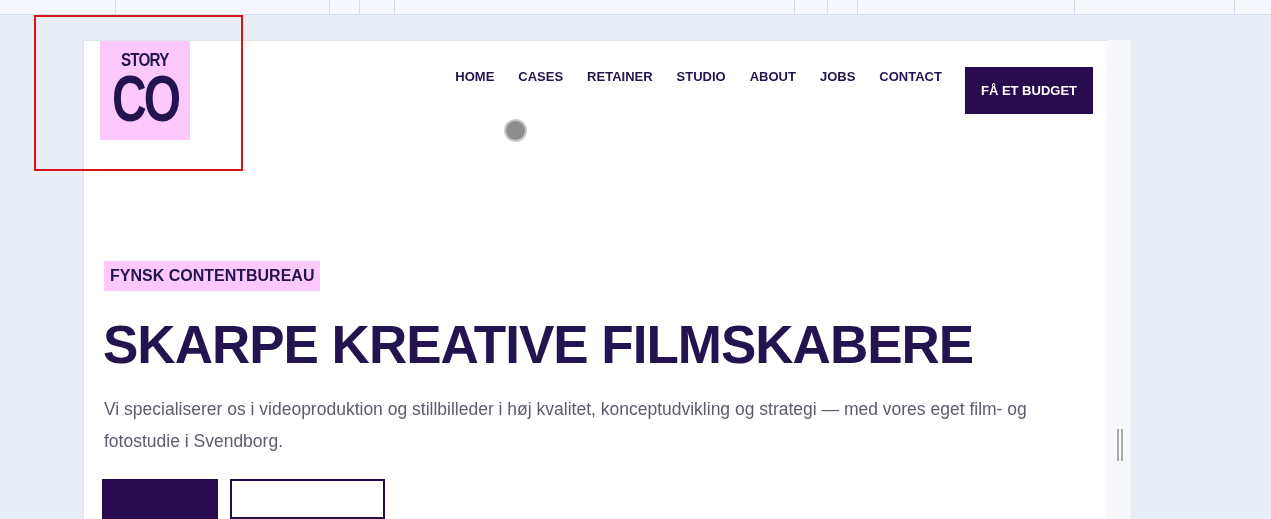  Describe the element at coordinates (701, 77) in the screenshot. I see `nav-link: STUDIO` at that location.